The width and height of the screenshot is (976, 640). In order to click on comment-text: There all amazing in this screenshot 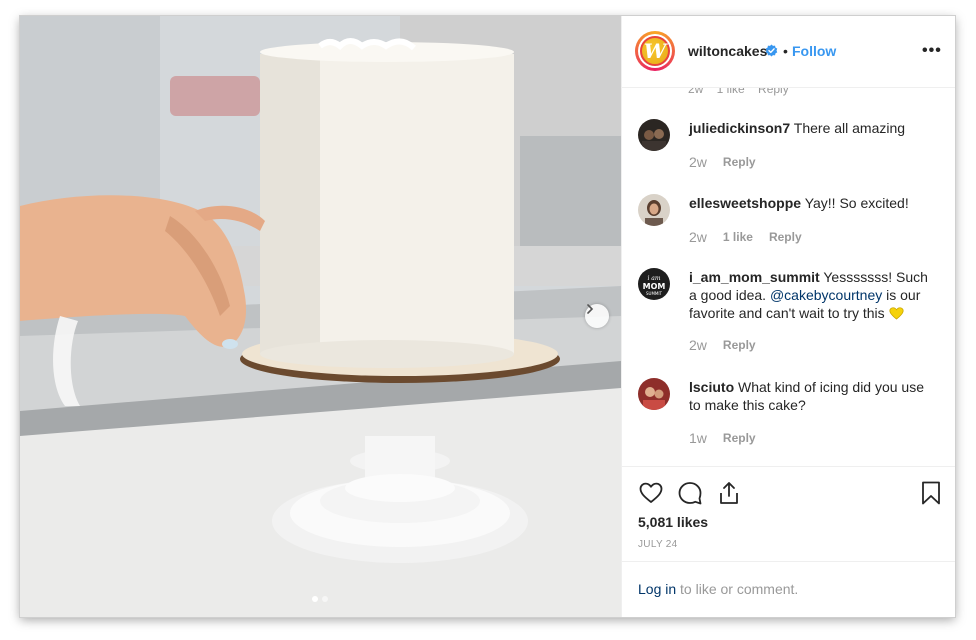, I will do `click(849, 128)`.